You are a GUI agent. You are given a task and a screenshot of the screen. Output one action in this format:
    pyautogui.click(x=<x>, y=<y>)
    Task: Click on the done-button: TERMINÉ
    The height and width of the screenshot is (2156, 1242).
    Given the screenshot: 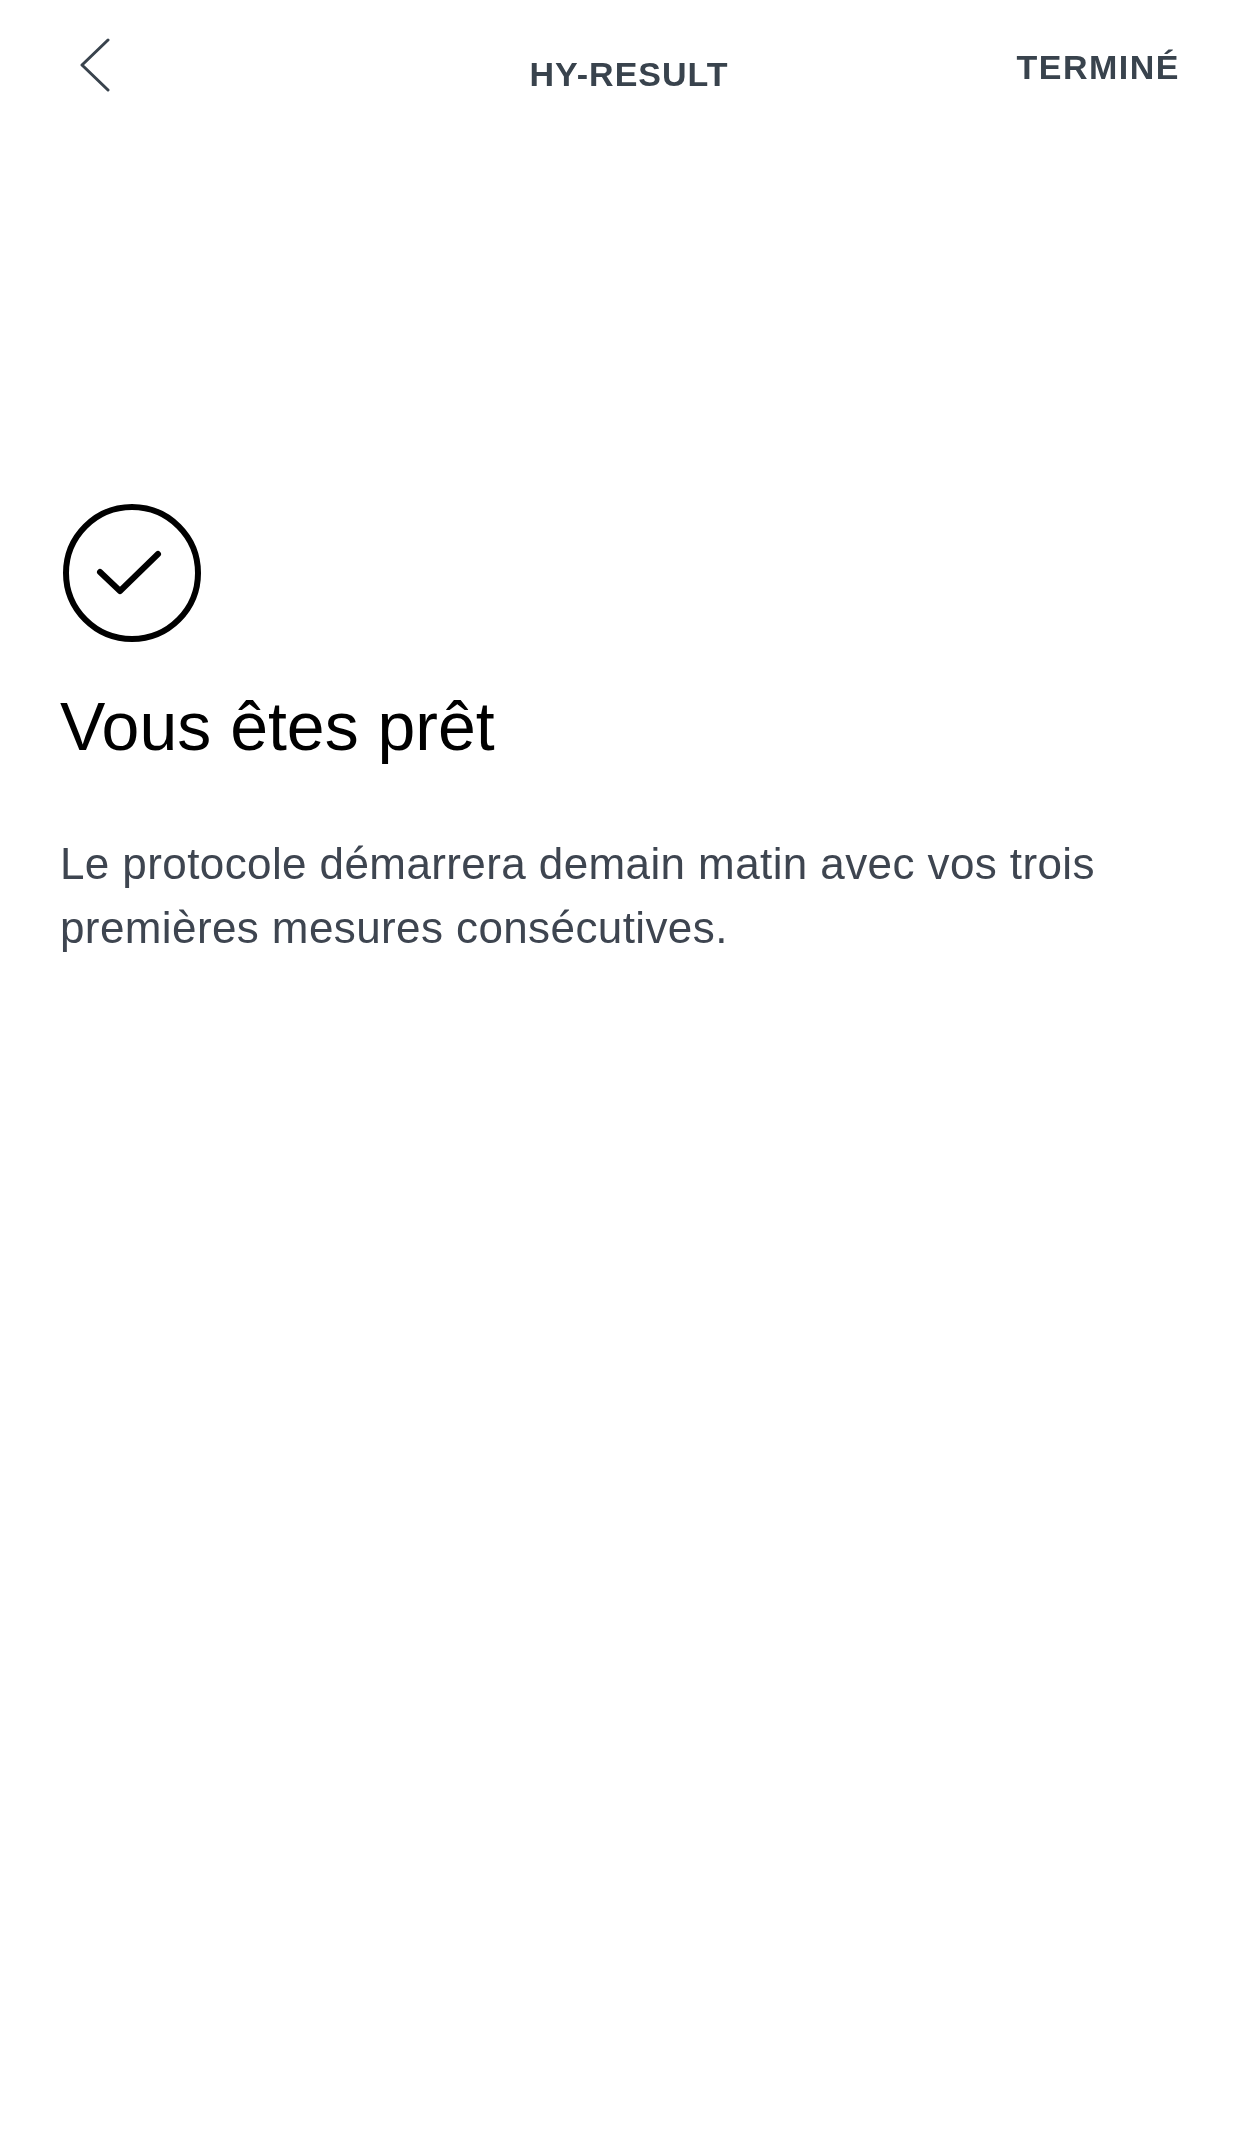 What is the action you would take?
    pyautogui.click(x=1098, y=67)
    